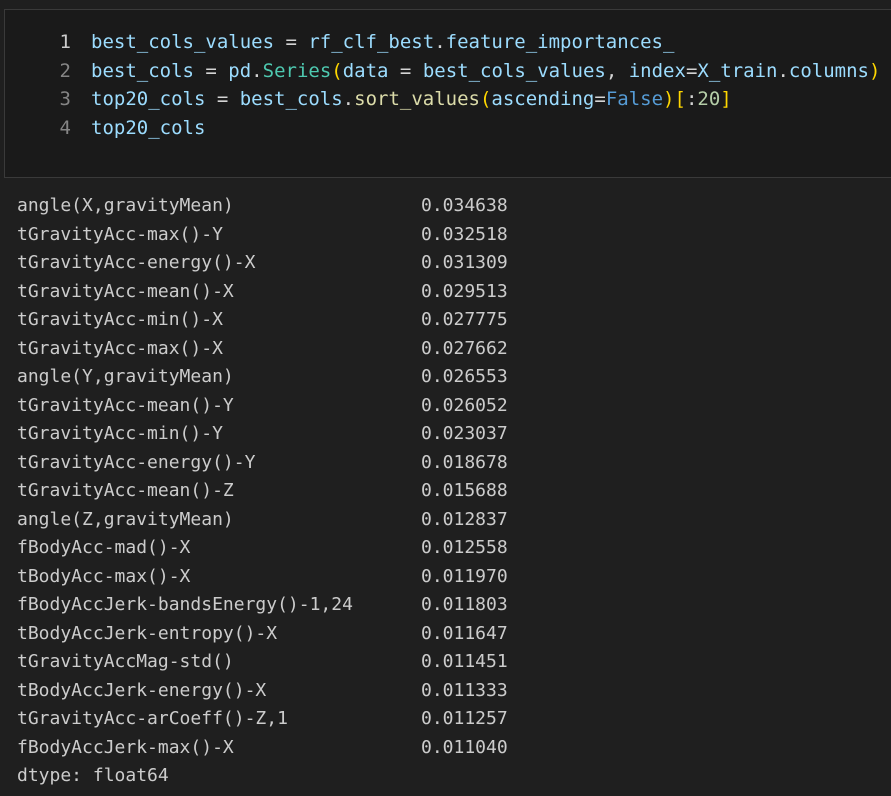  What do you see at coordinates (464, 262) in the screenshot?
I see `feature-importance-value: 0.031309` at bounding box center [464, 262].